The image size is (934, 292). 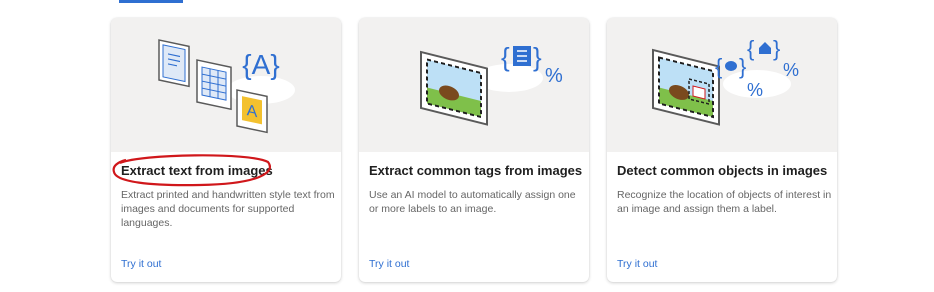 I want to click on svg-text: {A}, so click(x=260, y=64).